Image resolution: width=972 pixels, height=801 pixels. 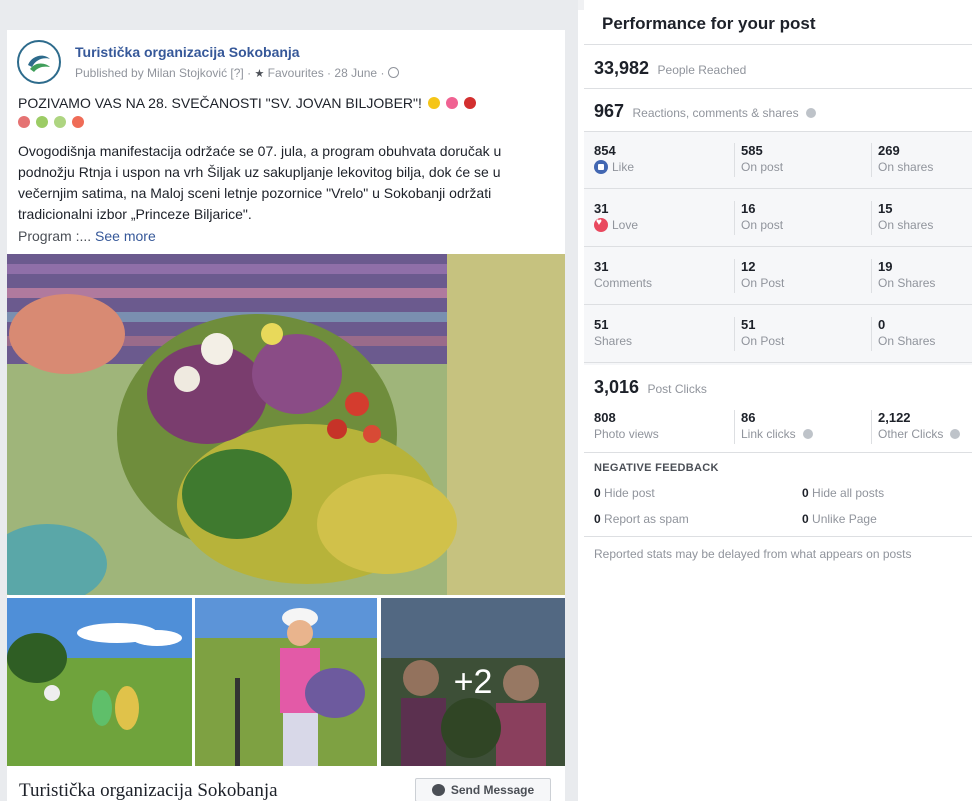 I want to click on post-clicks: 3,016 Post Clicks, so click(x=650, y=387).